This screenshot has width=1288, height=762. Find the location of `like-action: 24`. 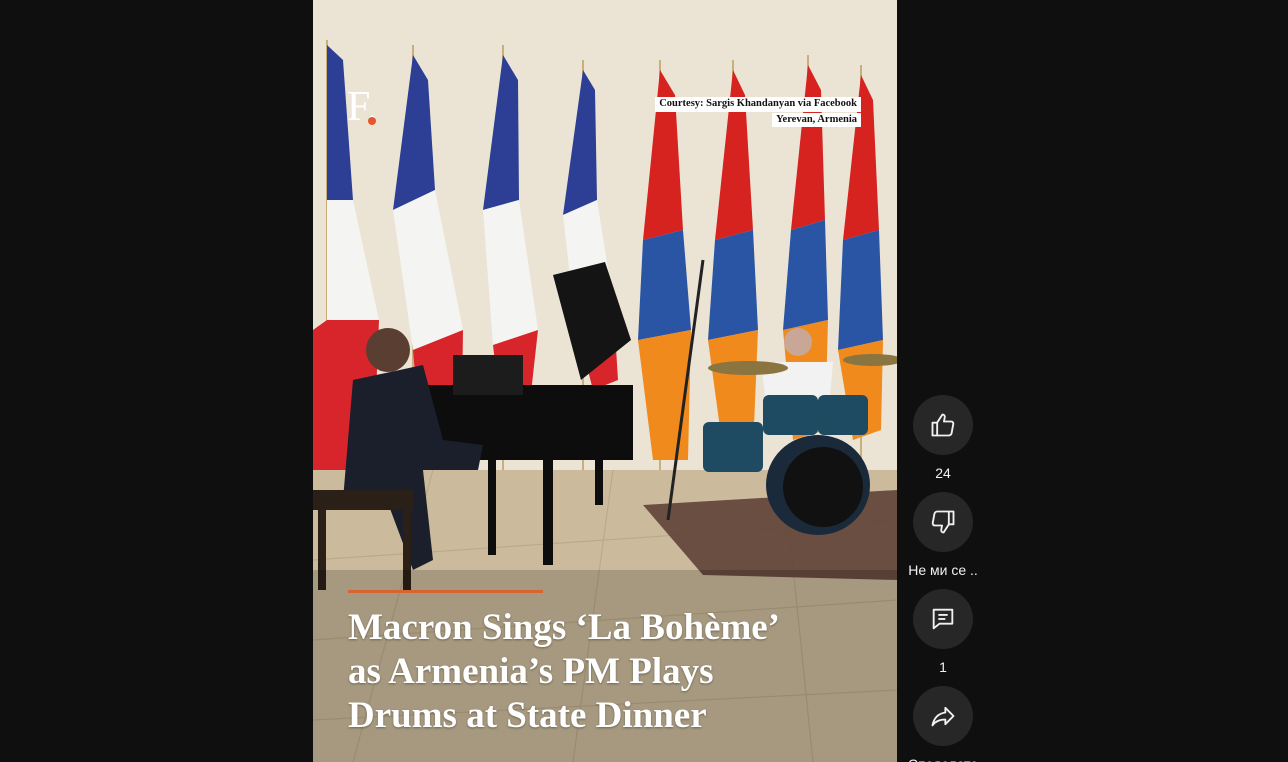

like-action: 24 is located at coordinates (943, 439).